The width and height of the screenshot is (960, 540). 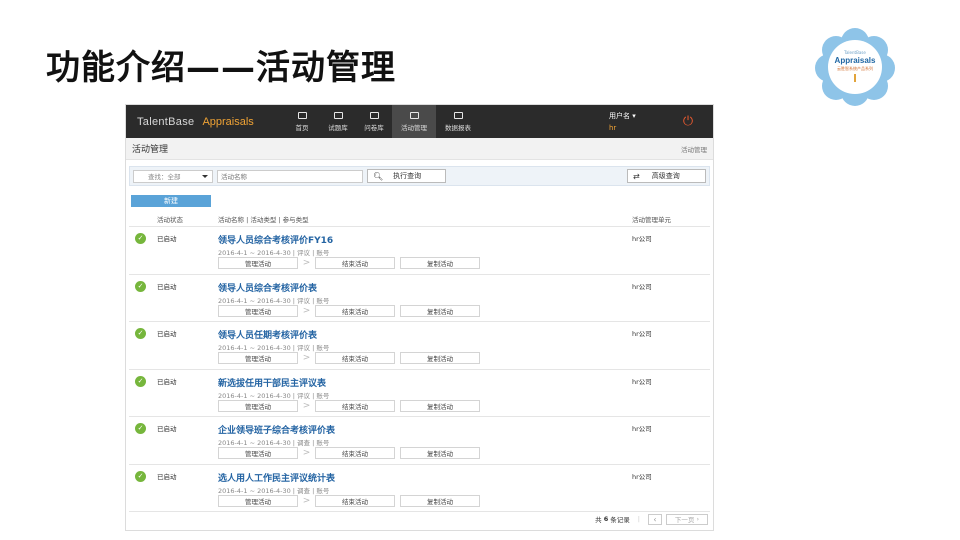 I want to click on filter-select: 查找：全部, so click(x=173, y=176).